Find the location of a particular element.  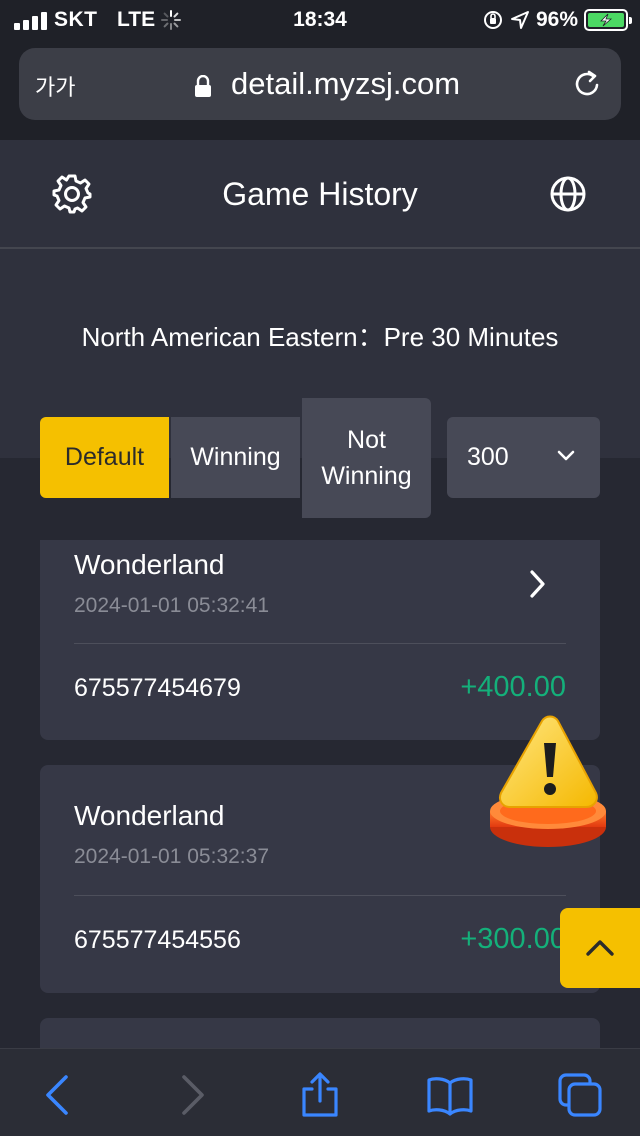

tab-not-winning-label: Not Winning is located at coordinates (366, 457).